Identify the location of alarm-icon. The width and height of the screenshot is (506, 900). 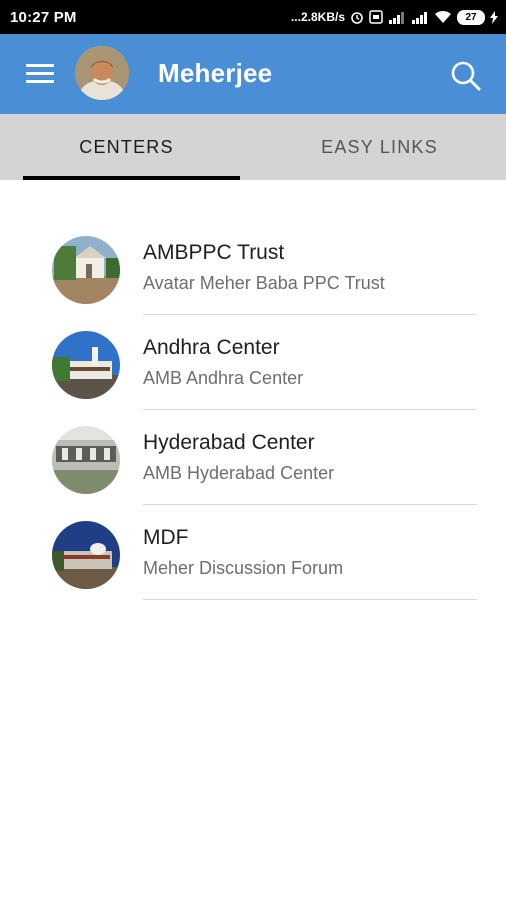
(357, 17).